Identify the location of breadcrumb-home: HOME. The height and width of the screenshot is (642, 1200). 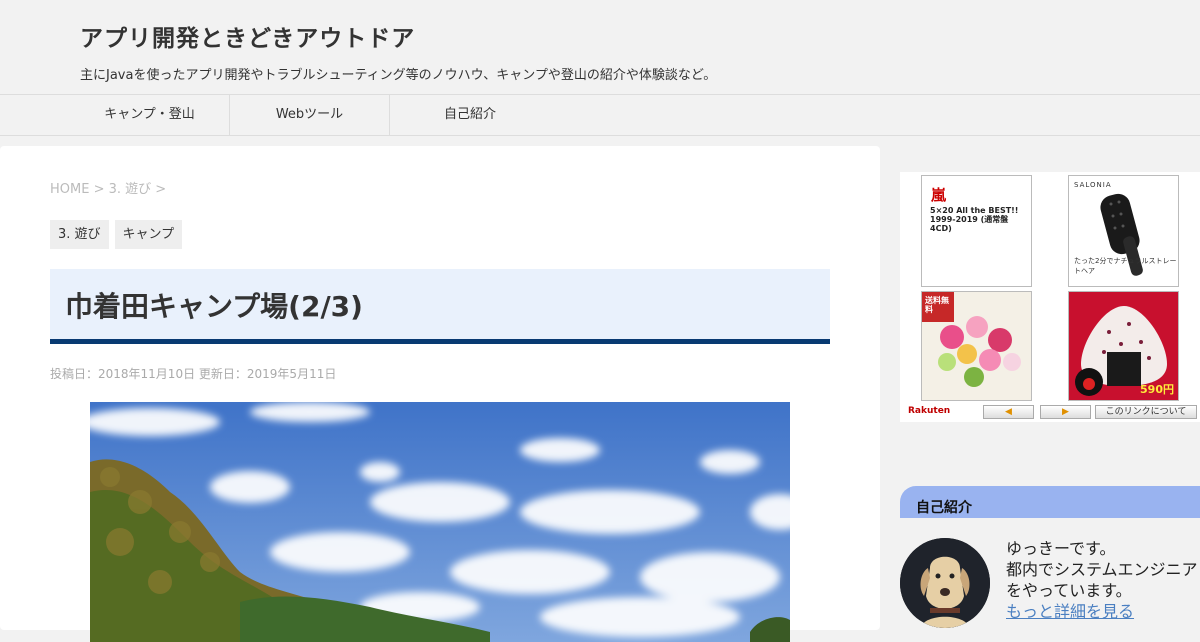
(69, 189).